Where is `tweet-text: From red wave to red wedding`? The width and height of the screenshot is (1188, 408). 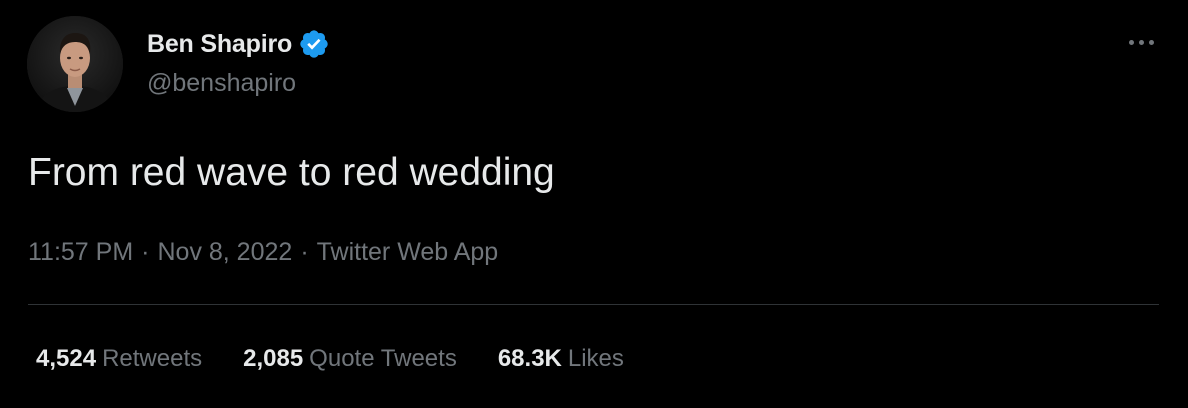 tweet-text: From red wave to red wedding is located at coordinates (291, 172).